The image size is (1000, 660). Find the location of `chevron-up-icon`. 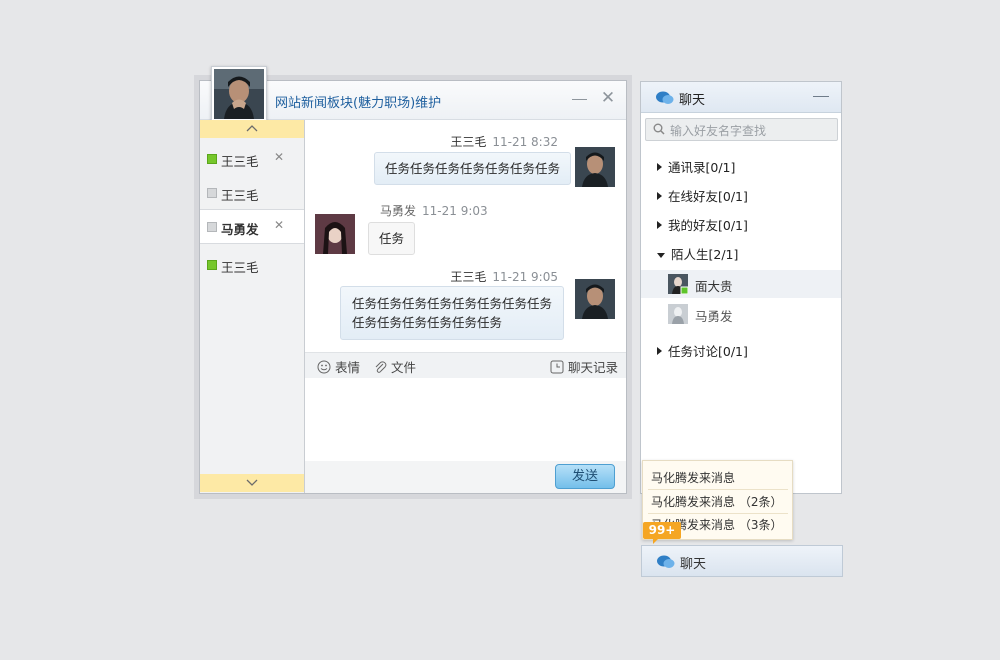

chevron-up-icon is located at coordinates (252, 128).